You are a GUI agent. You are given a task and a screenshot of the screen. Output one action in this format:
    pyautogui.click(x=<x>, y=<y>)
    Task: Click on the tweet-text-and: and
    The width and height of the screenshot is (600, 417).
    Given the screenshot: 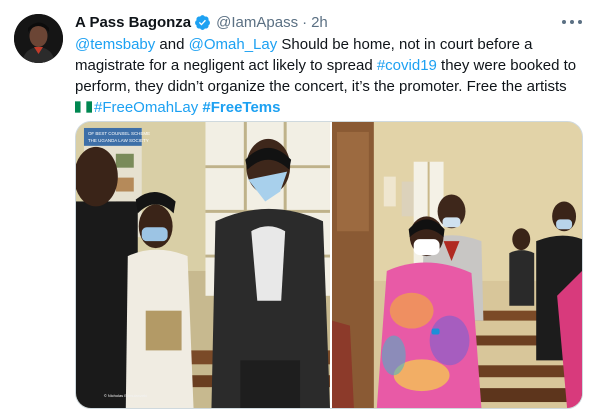 What is the action you would take?
    pyautogui.click(x=172, y=44)
    